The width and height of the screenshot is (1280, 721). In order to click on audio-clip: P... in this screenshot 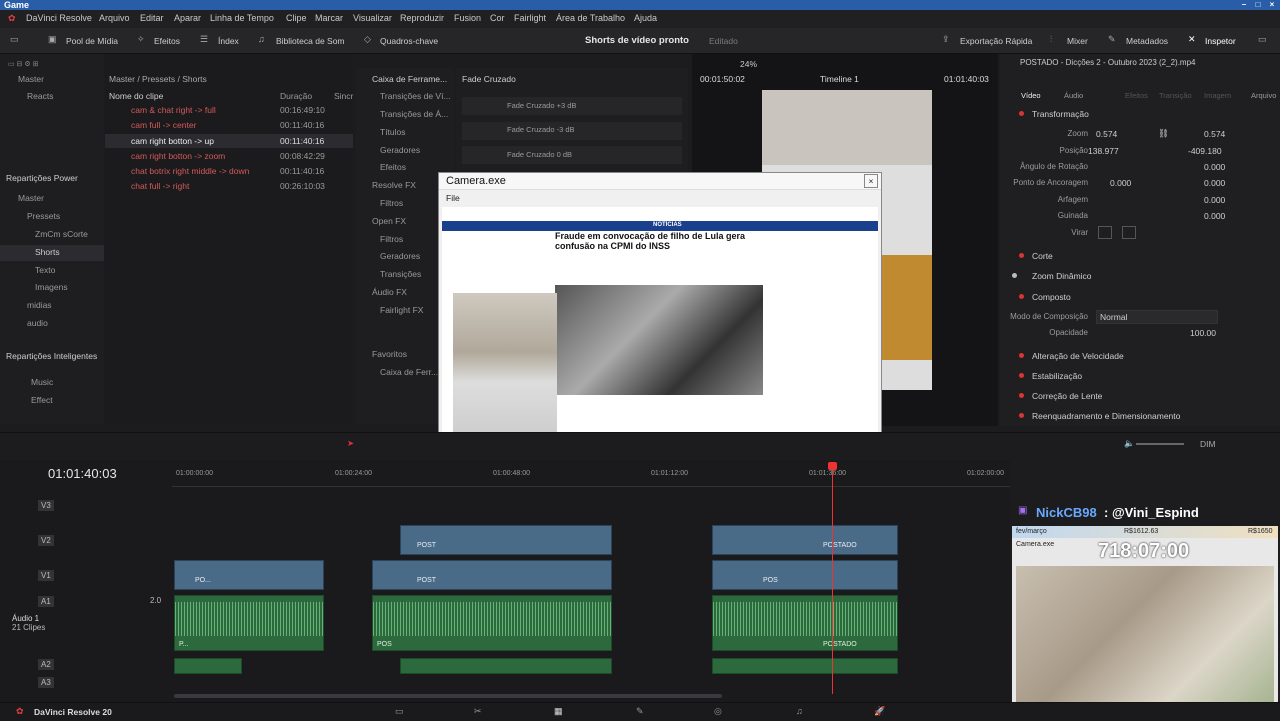, I will do `click(249, 623)`.